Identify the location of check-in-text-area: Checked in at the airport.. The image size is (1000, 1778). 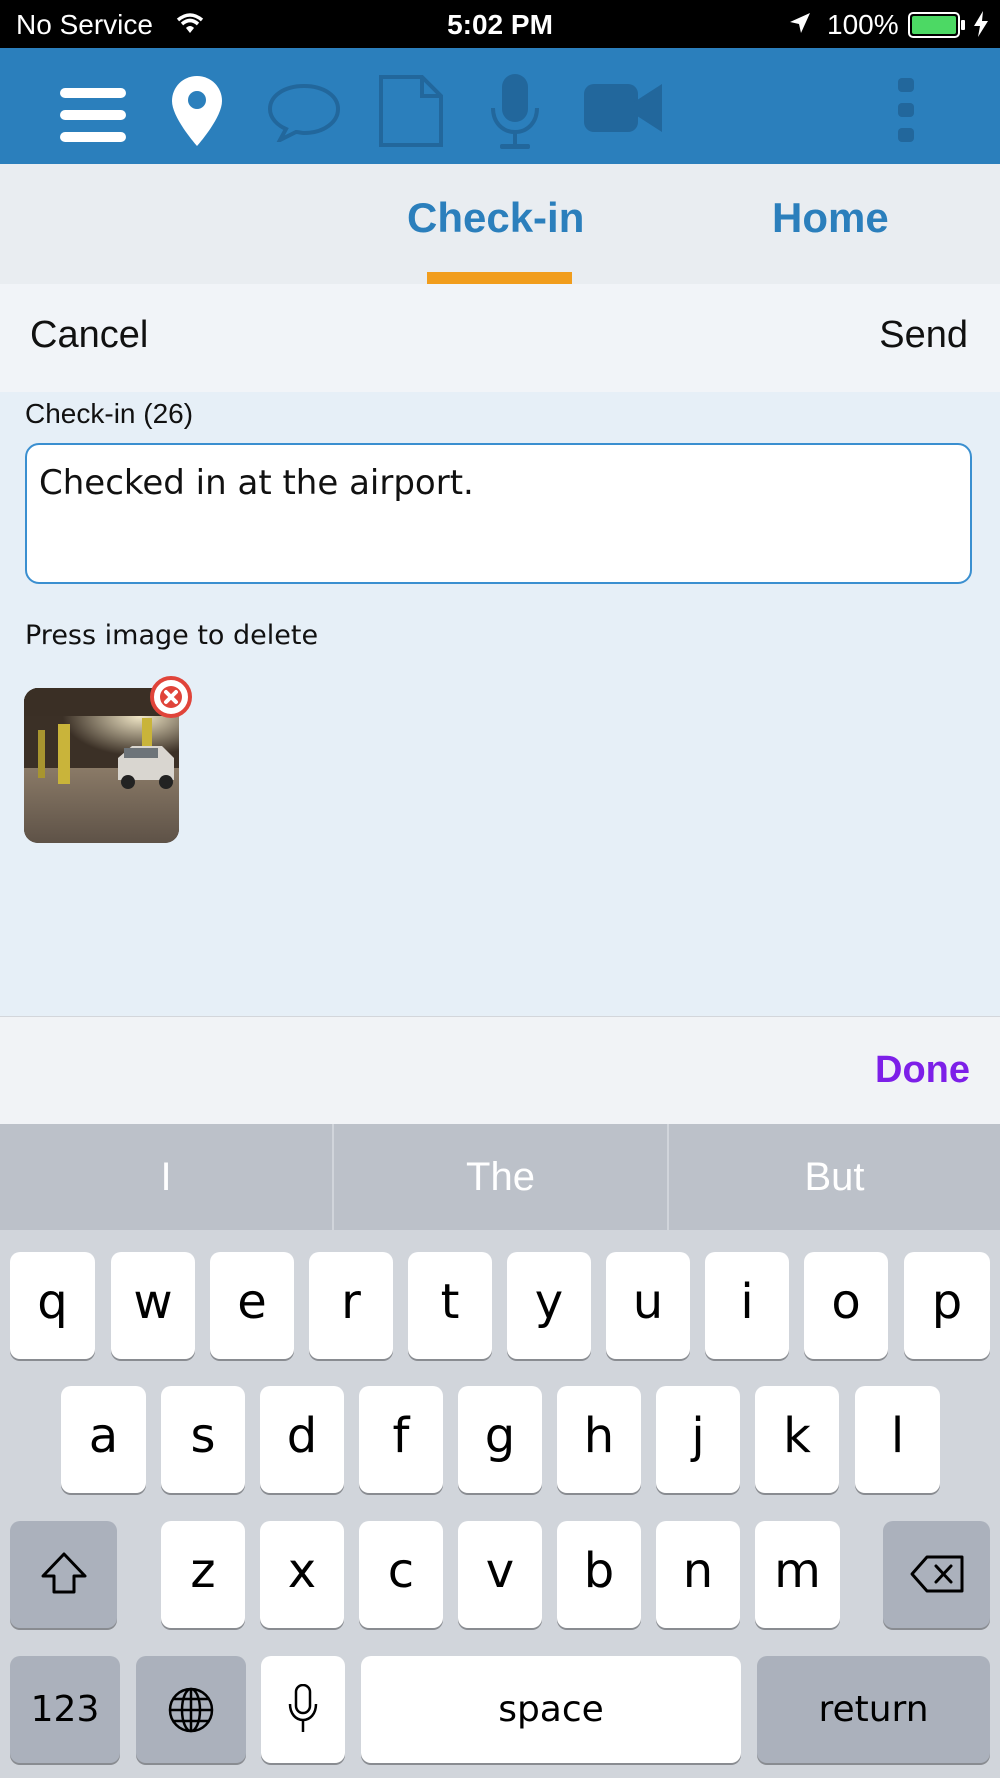
(498, 513).